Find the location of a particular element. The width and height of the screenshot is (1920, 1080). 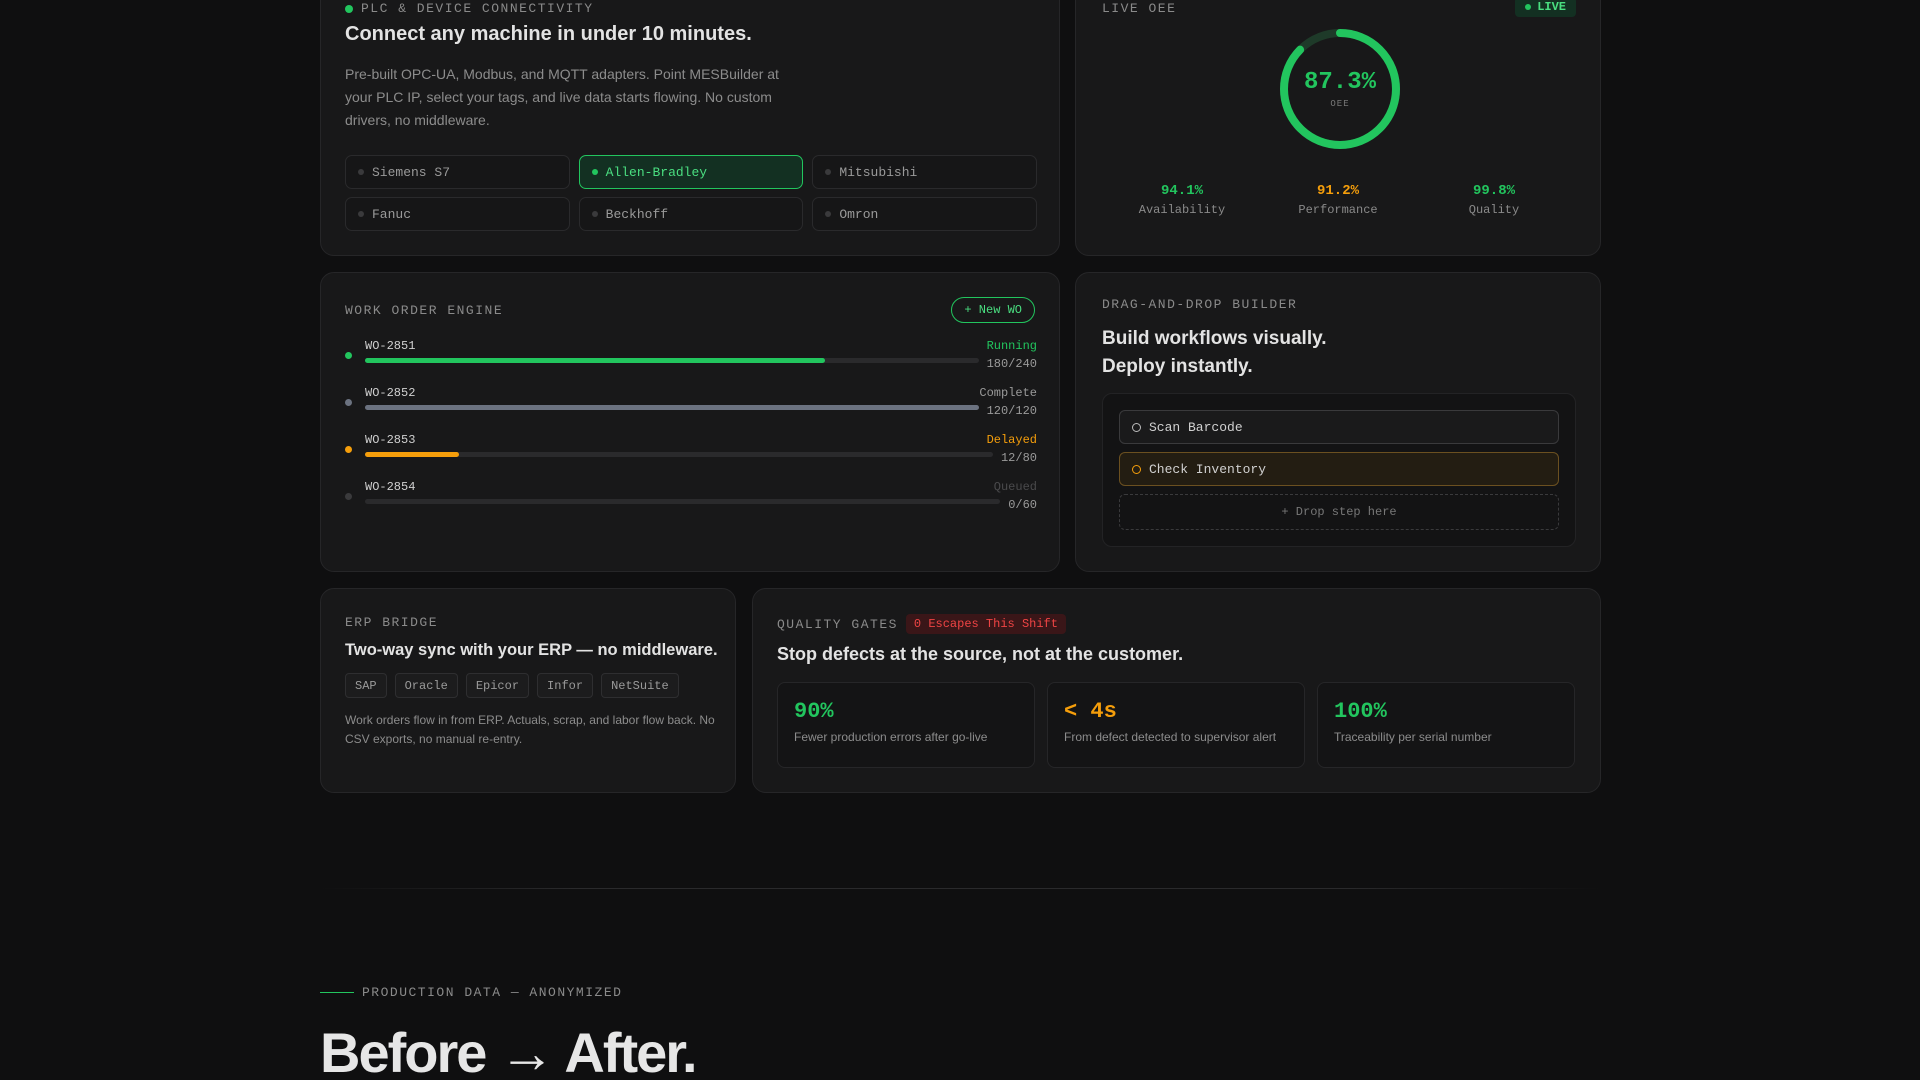

qg-eyebrow-row: QUALITY GATES 0 Escapes This Shift is located at coordinates (921, 624).